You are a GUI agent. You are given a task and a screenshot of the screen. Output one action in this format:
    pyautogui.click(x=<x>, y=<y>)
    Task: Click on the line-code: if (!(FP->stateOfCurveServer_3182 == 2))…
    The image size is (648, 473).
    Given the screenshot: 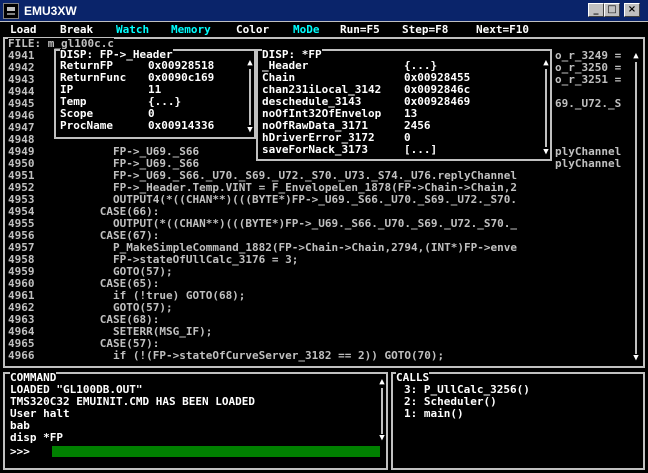 What is the action you would take?
    pyautogui.click(x=252, y=355)
    